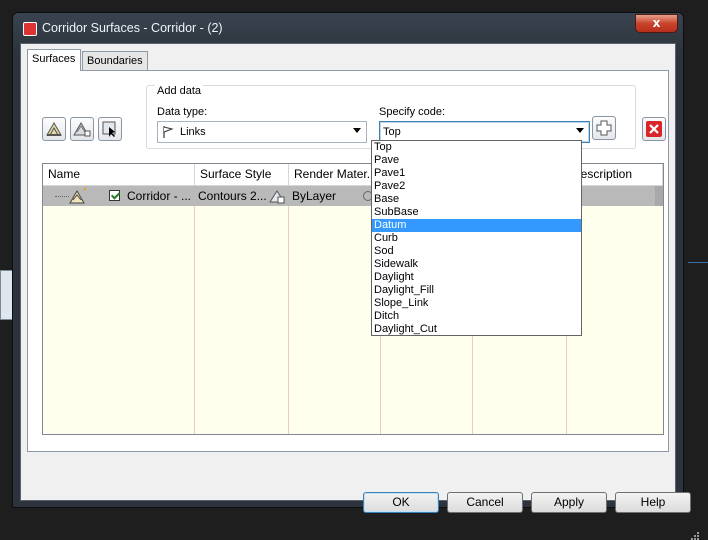 Image resolution: width=708 pixels, height=540 pixels. I want to click on window-title: Corridor Surfaces - Corridor - (2), so click(132, 28).